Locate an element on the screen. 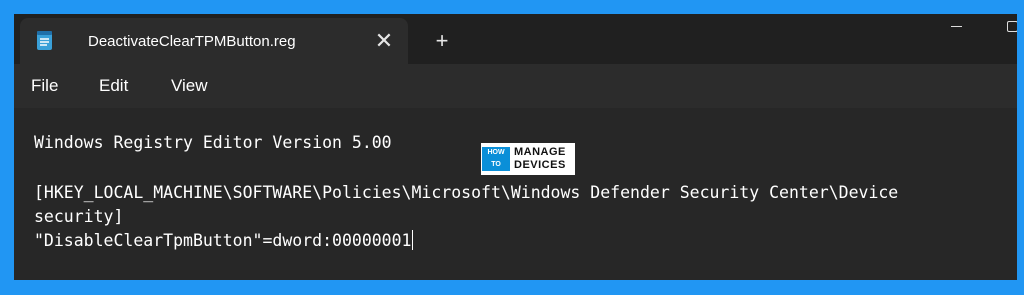 This screenshot has height=295, width=1024. logo-word-devices: DEVICES is located at coordinates (540, 165).